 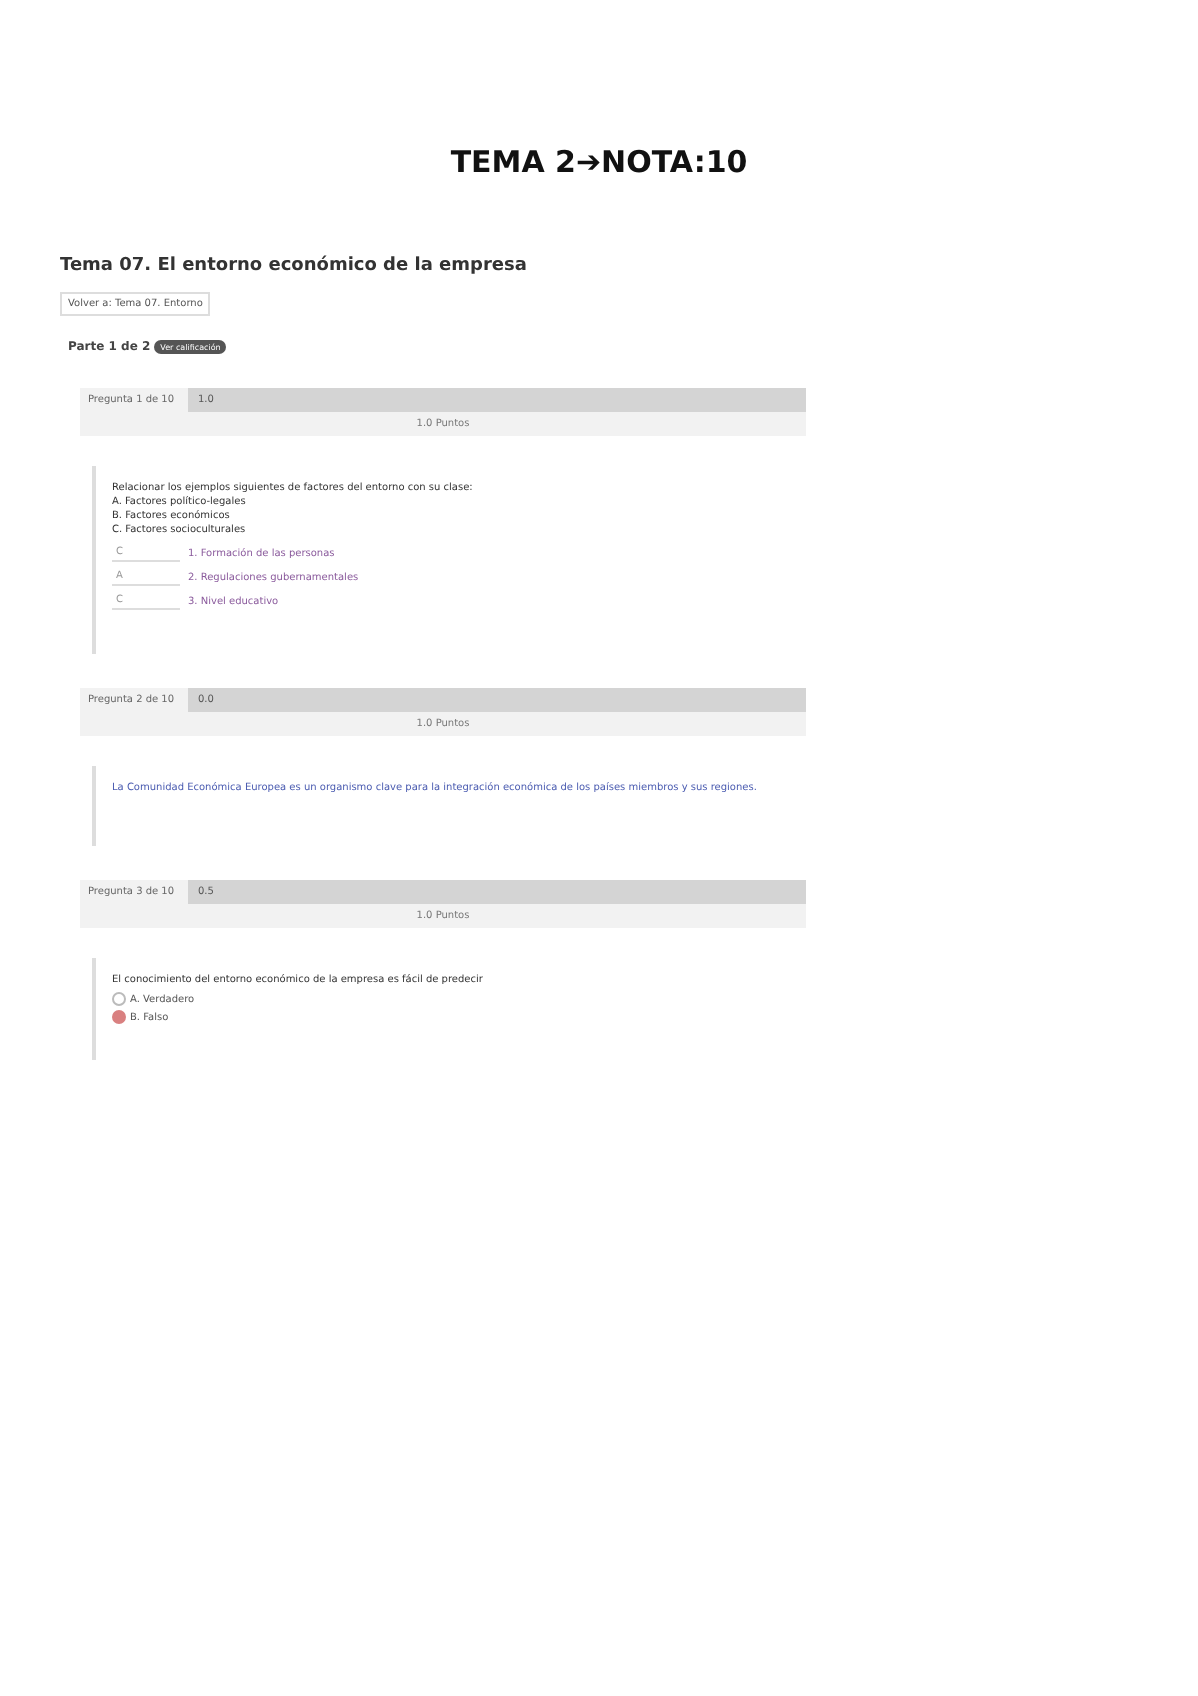 I want to click on quiz-title: Tema 07. El entorno económico de la empresa, so click(x=294, y=266).